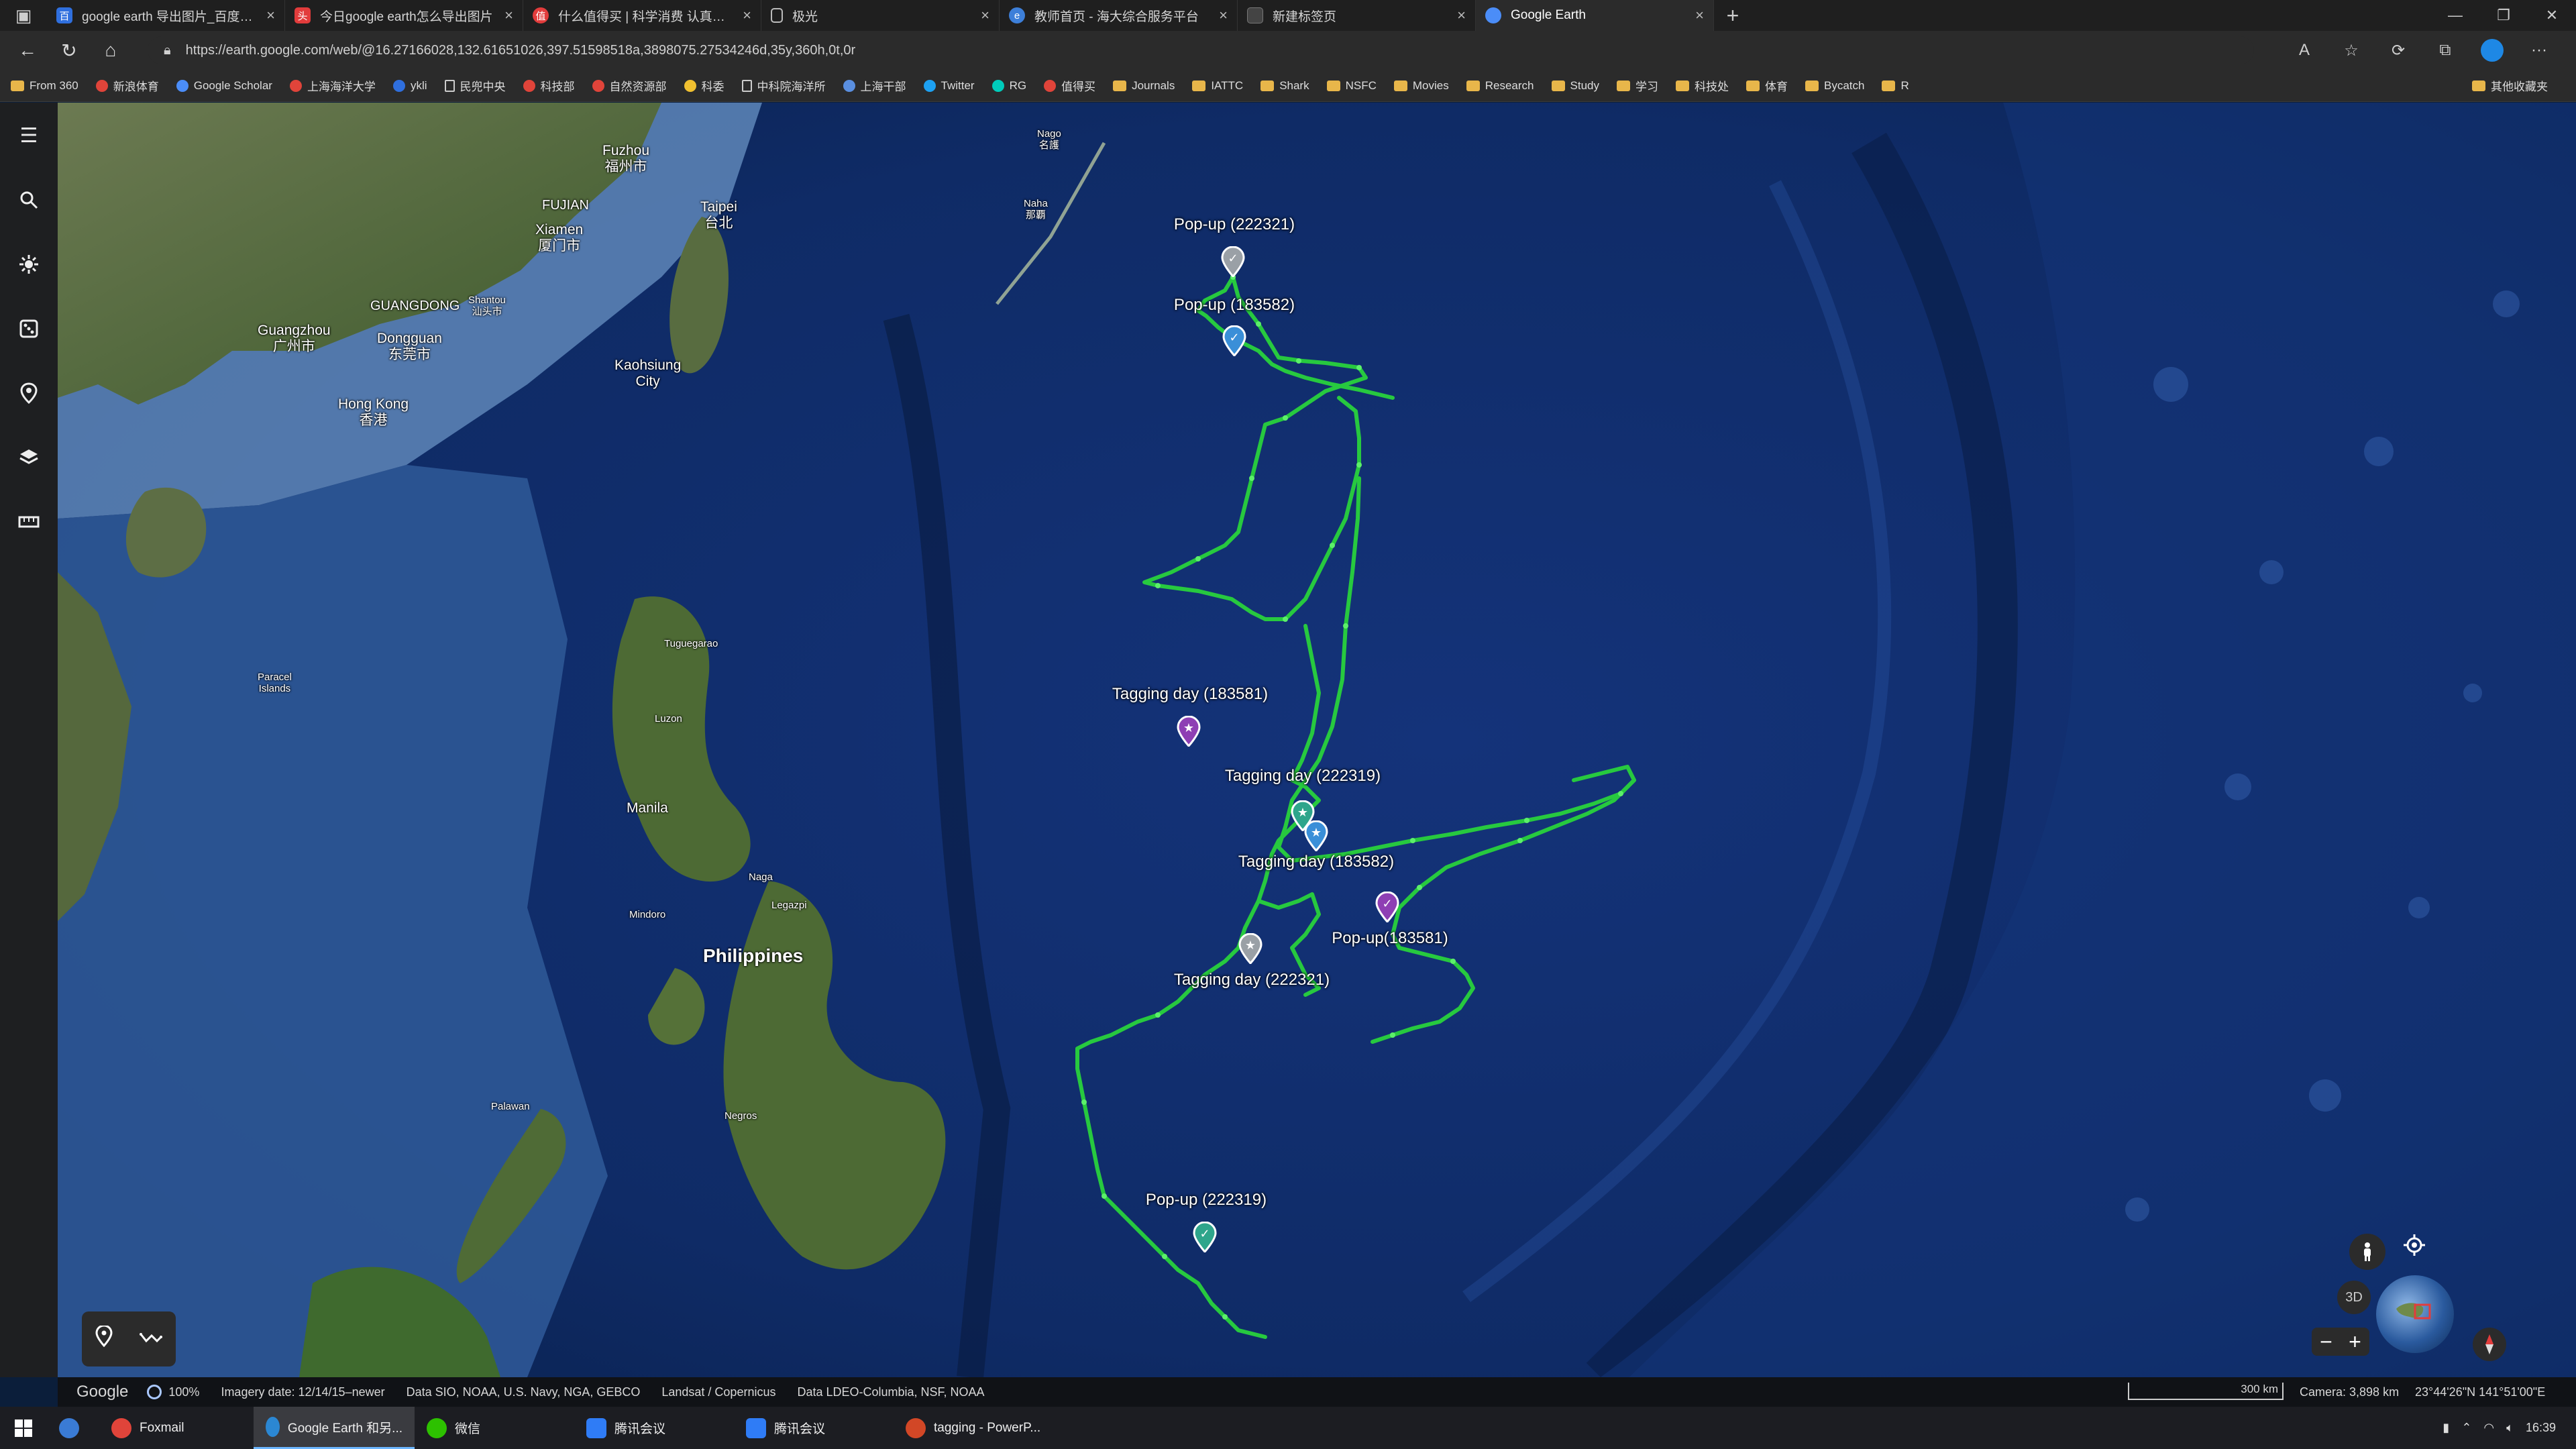 This screenshot has height=1449, width=2576. Describe the element at coordinates (332, 85) in the screenshot. I see `bookmark-item: 上海海洋大学` at that location.